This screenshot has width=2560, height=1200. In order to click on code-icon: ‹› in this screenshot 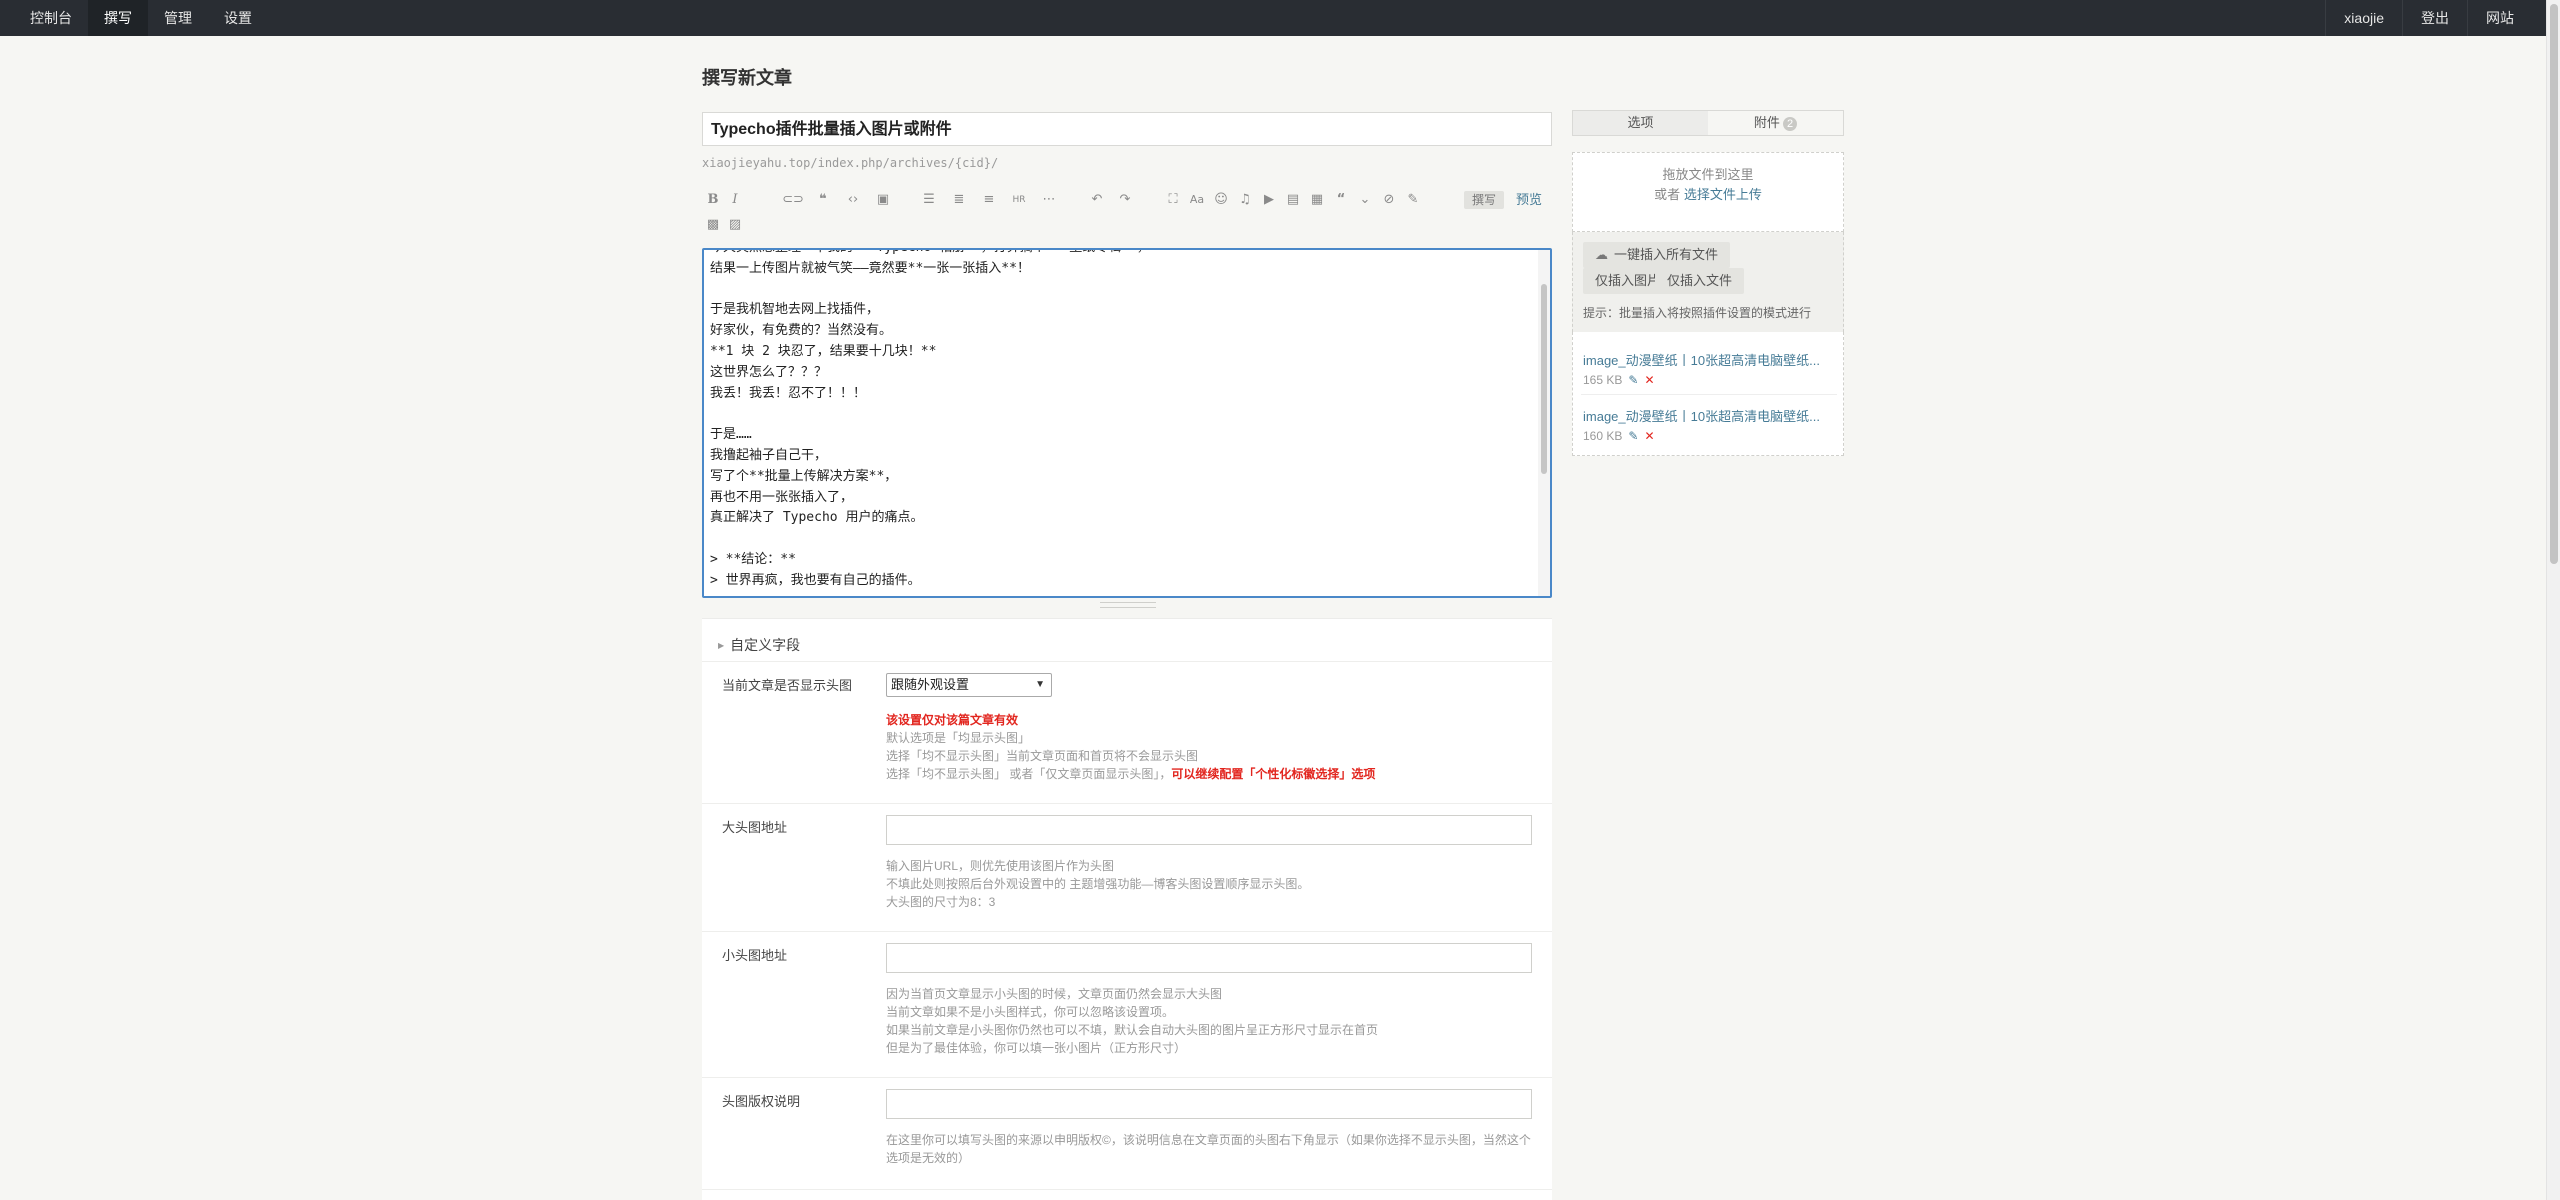, I will do `click(853, 200)`.